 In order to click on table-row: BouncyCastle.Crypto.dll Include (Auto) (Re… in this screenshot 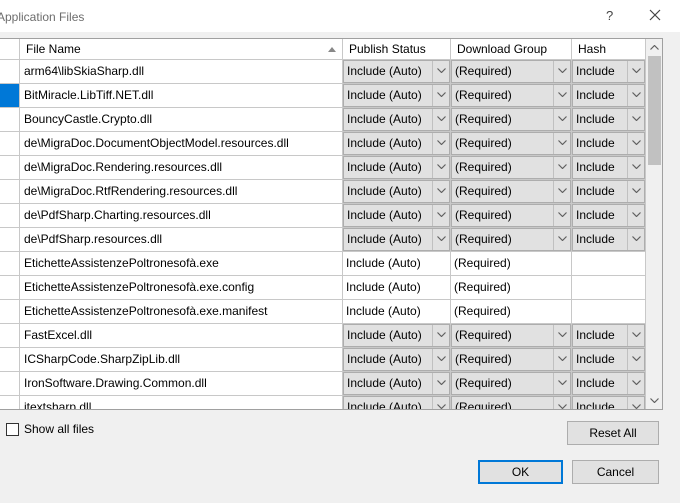, I will do `click(323, 120)`.